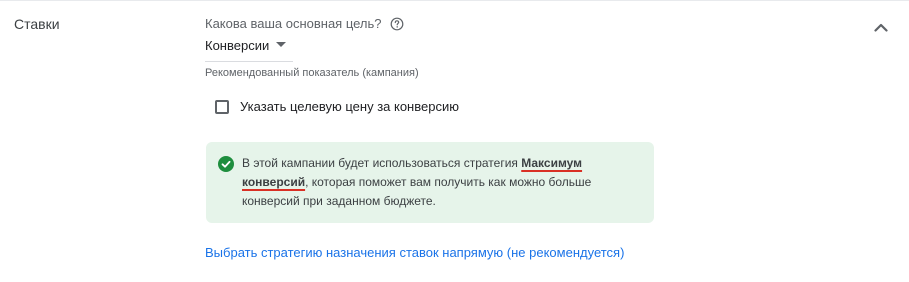  I want to click on goal-selected-value: Конверсии, so click(237, 45).